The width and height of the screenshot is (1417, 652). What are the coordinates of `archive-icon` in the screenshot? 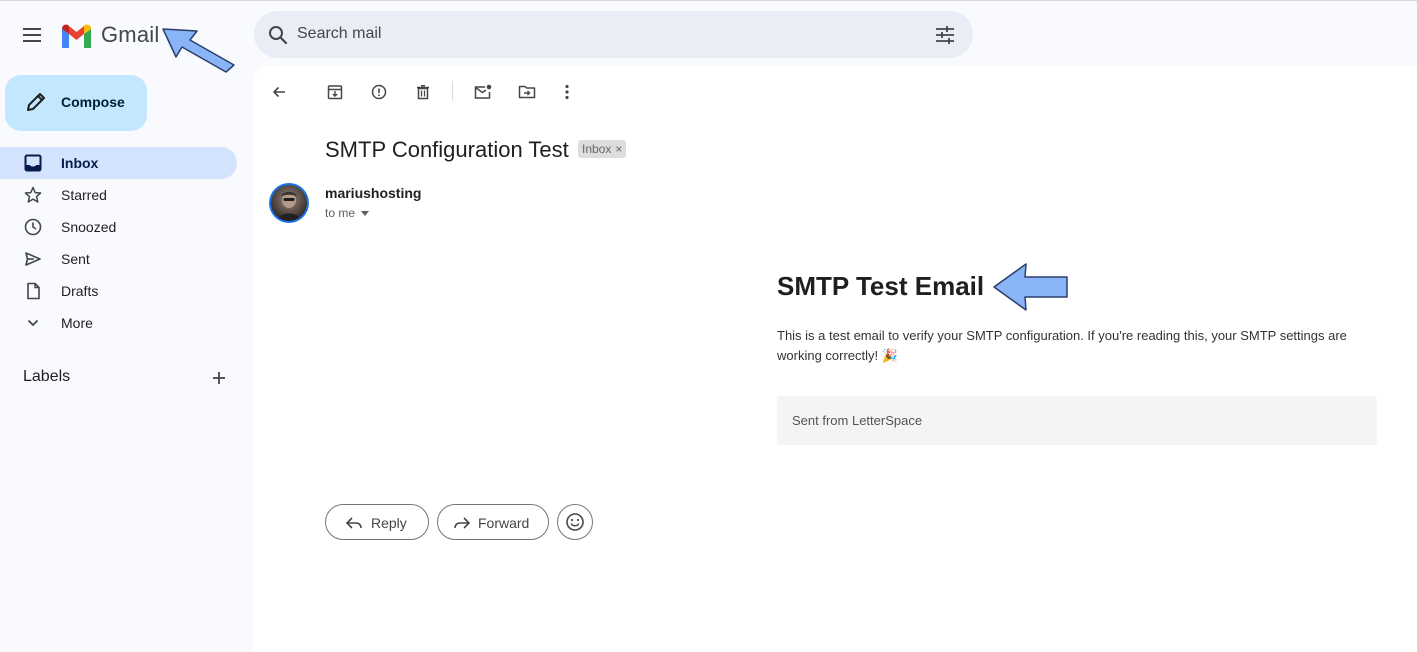 It's located at (335, 92).